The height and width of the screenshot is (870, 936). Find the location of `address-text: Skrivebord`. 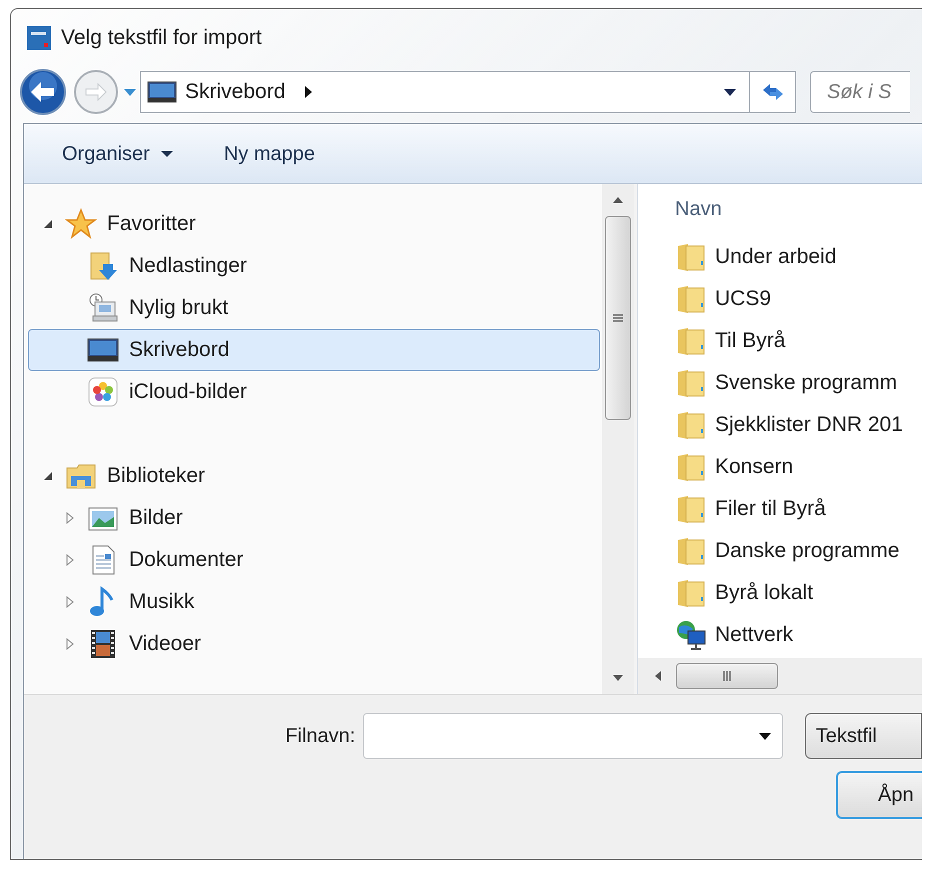

address-text: Skrivebord is located at coordinates (235, 92).